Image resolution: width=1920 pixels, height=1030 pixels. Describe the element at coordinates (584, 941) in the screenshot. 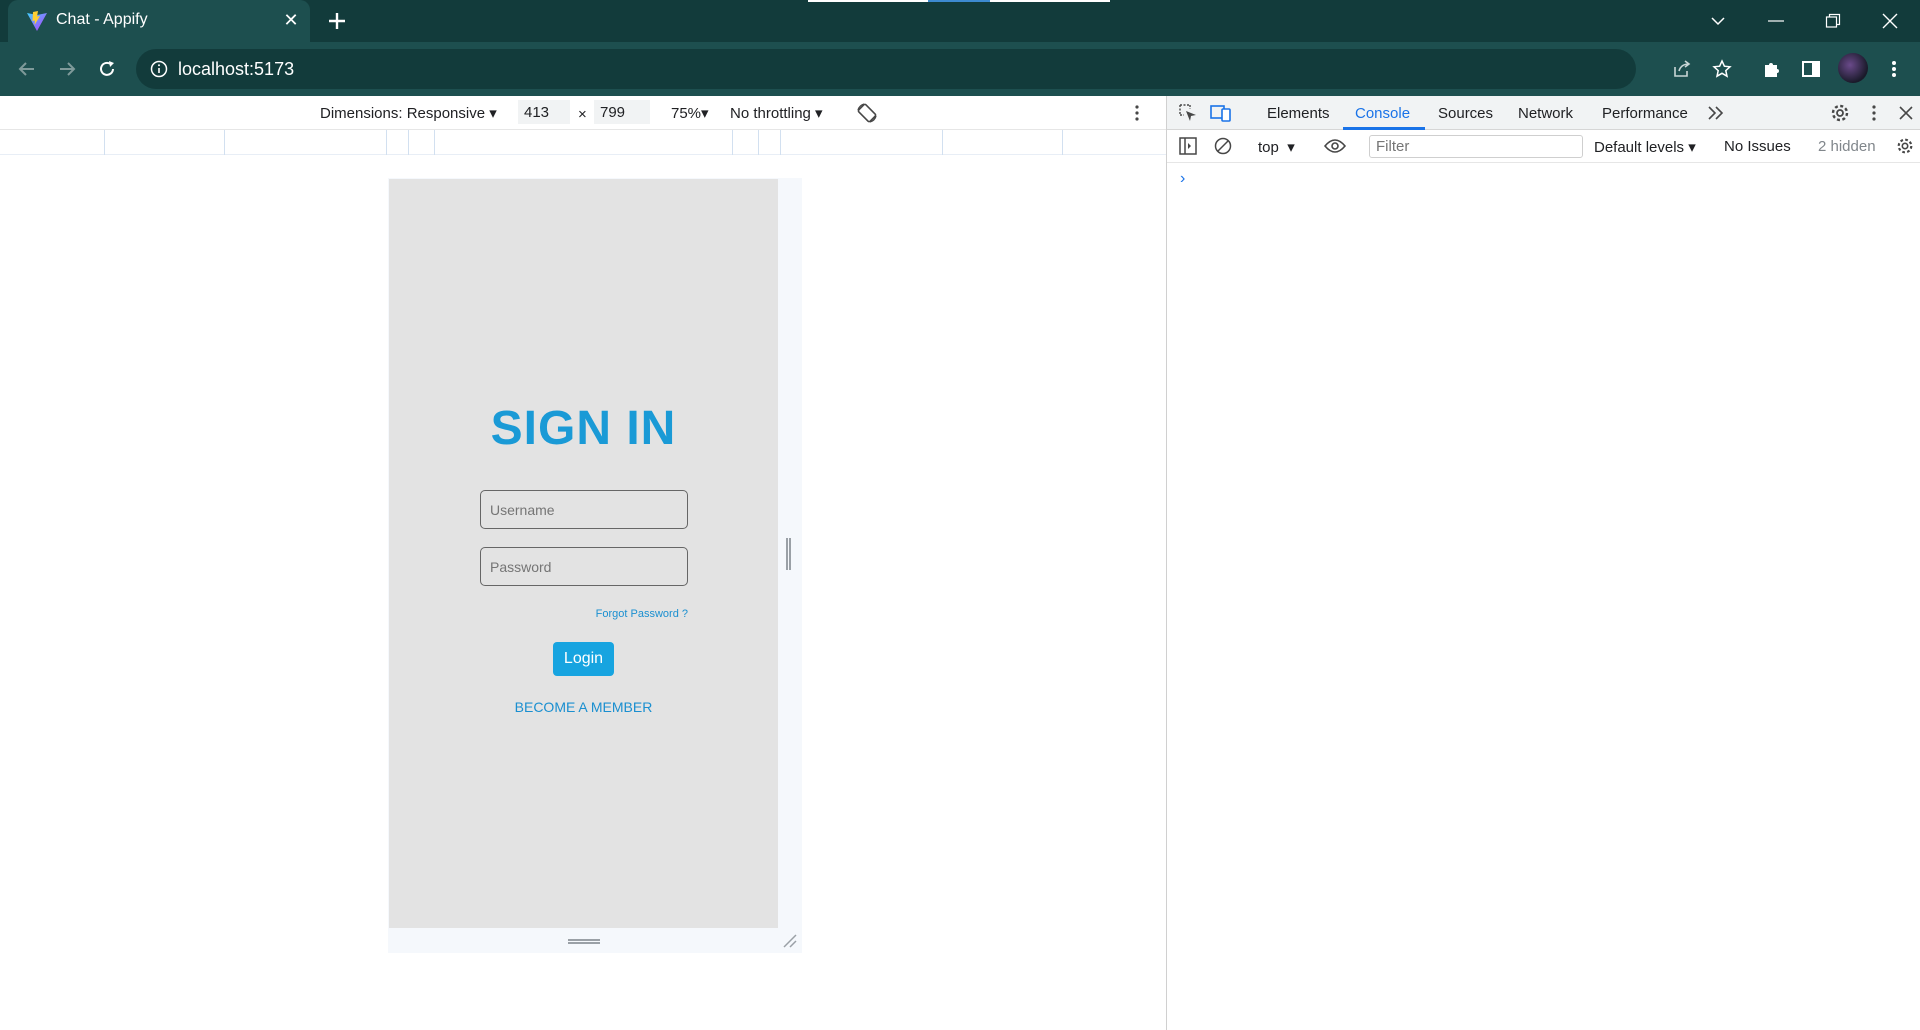

I see `resize-handle-bottom` at that location.